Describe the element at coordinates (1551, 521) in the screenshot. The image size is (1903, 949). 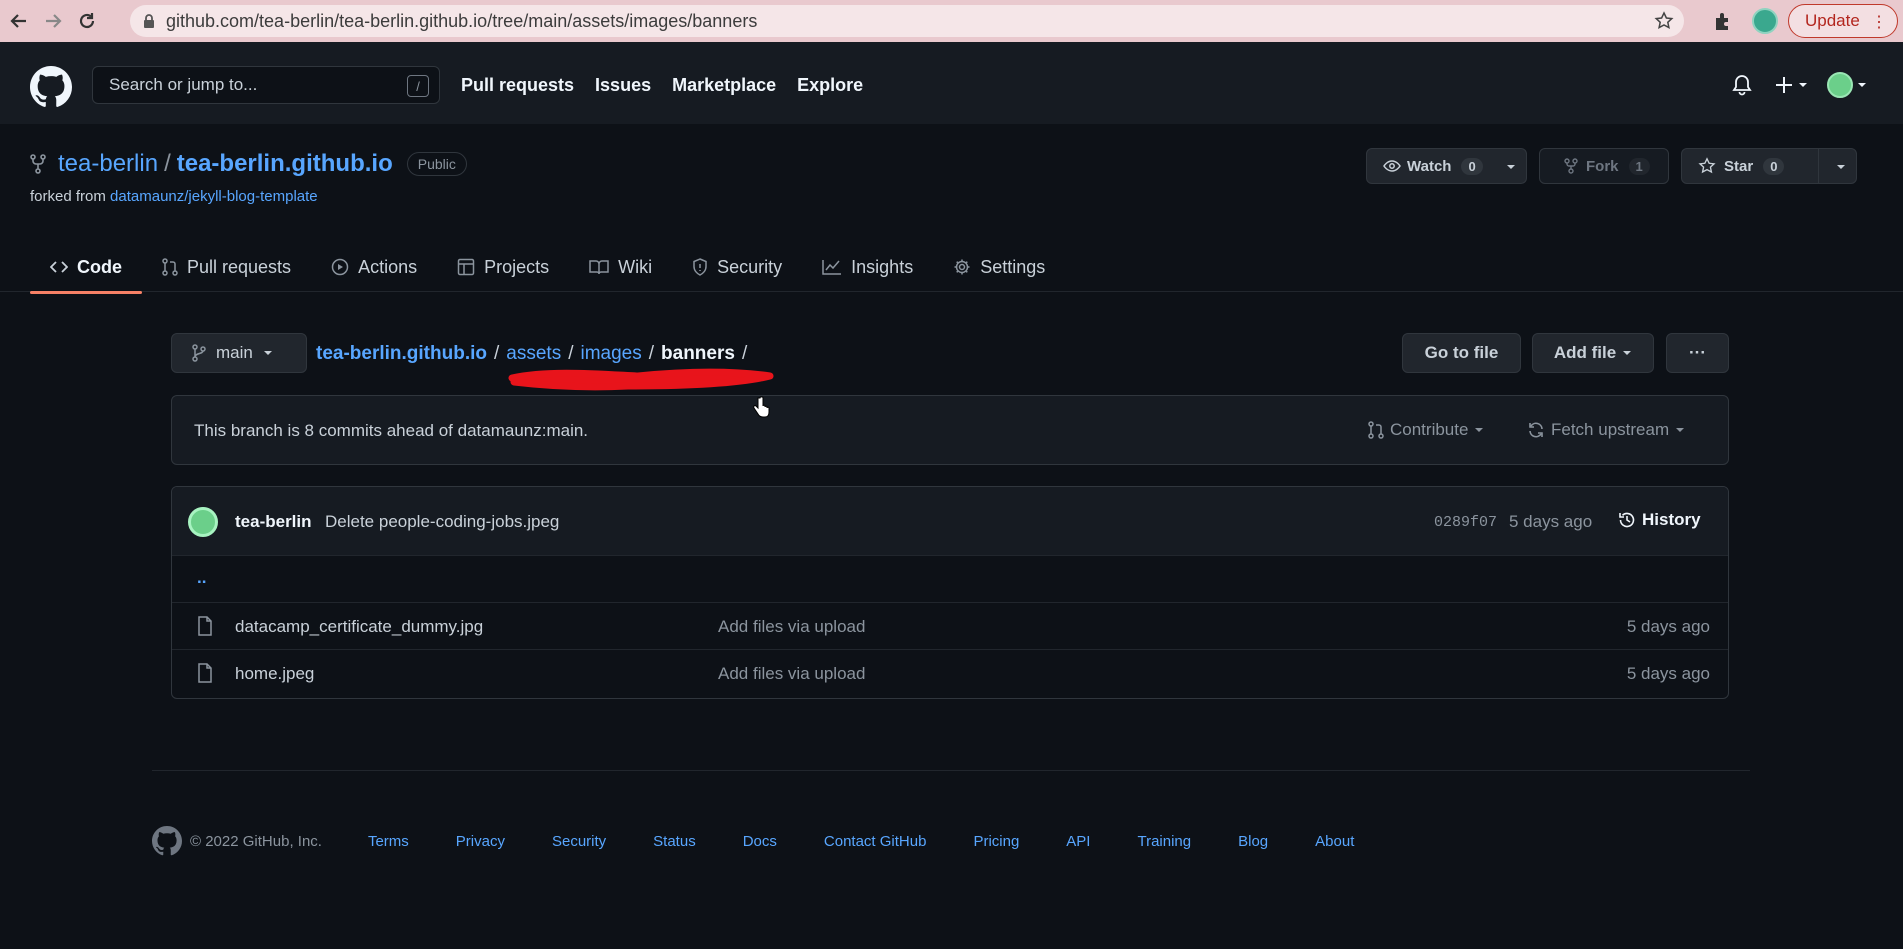
I see `commit-time: 5 days ago` at that location.